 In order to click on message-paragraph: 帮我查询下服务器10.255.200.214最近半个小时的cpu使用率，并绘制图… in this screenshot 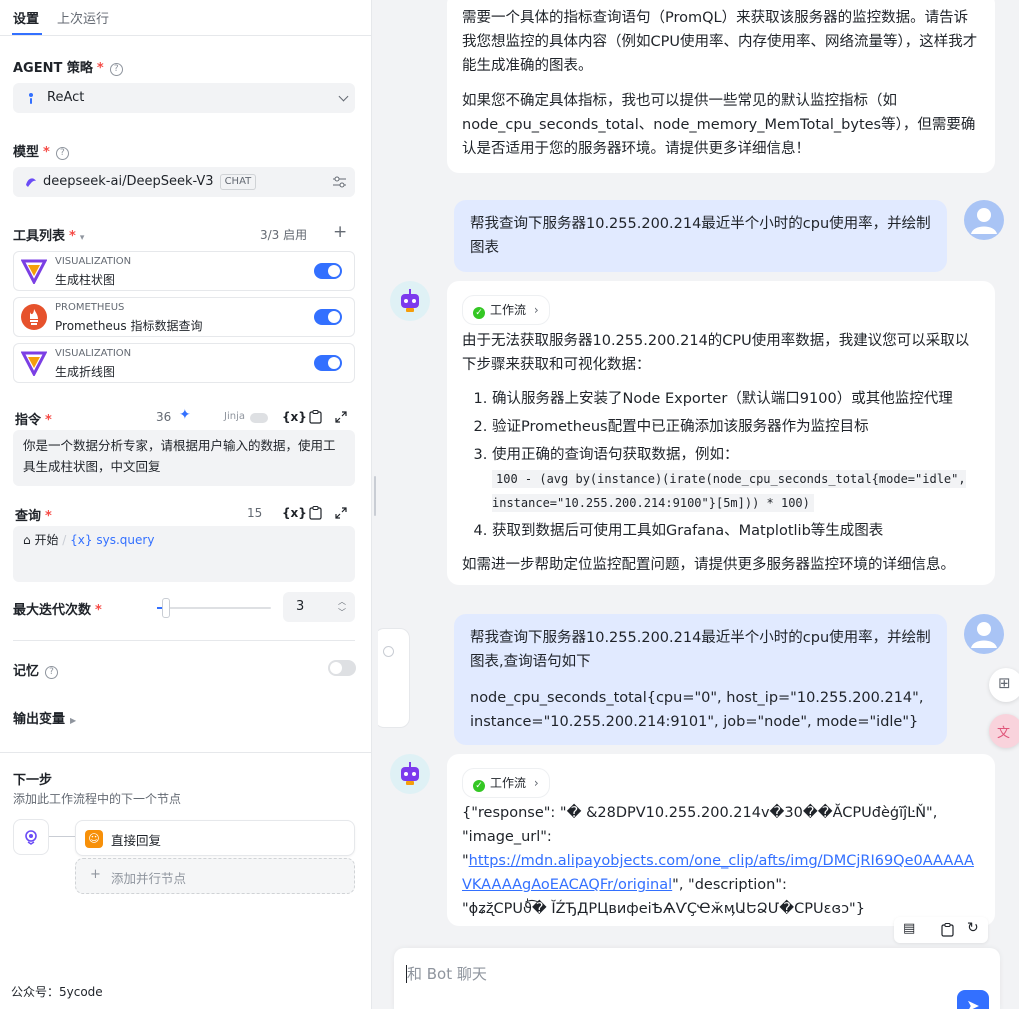, I will do `click(700, 650)`.